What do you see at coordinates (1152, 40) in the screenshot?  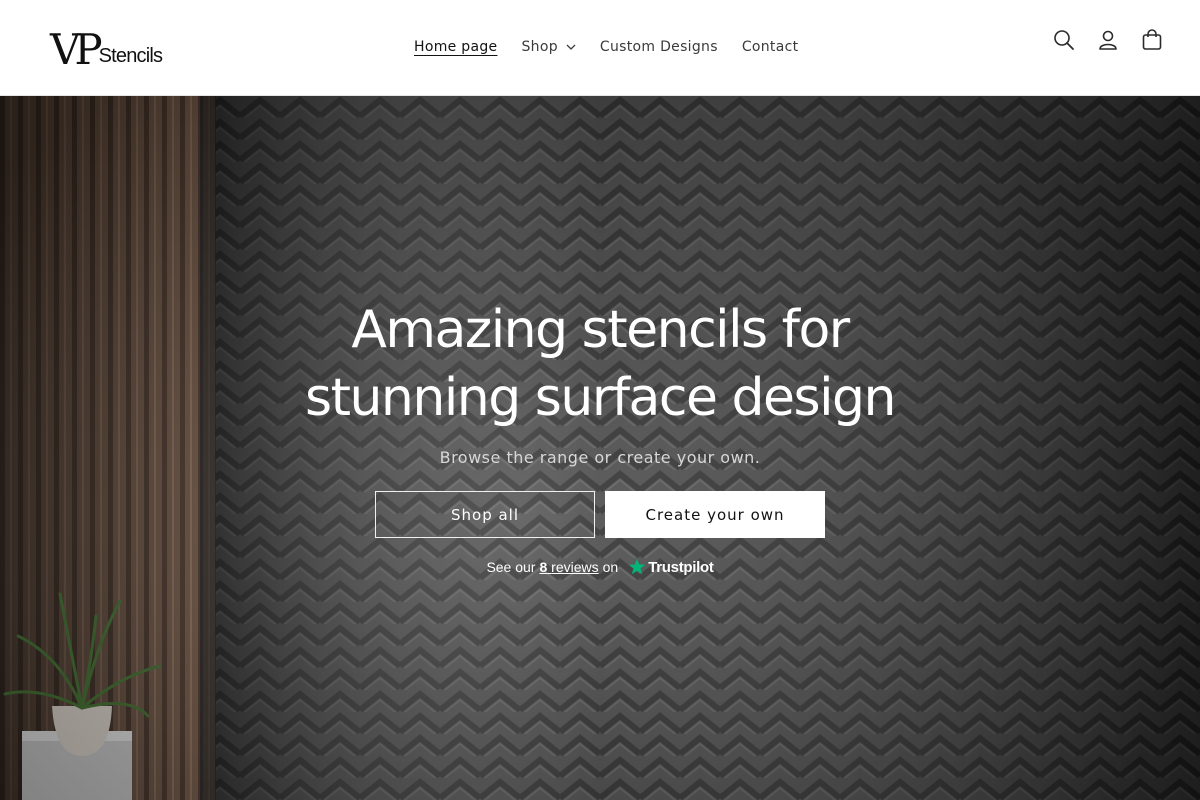 I see `cart-icon` at bounding box center [1152, 40].